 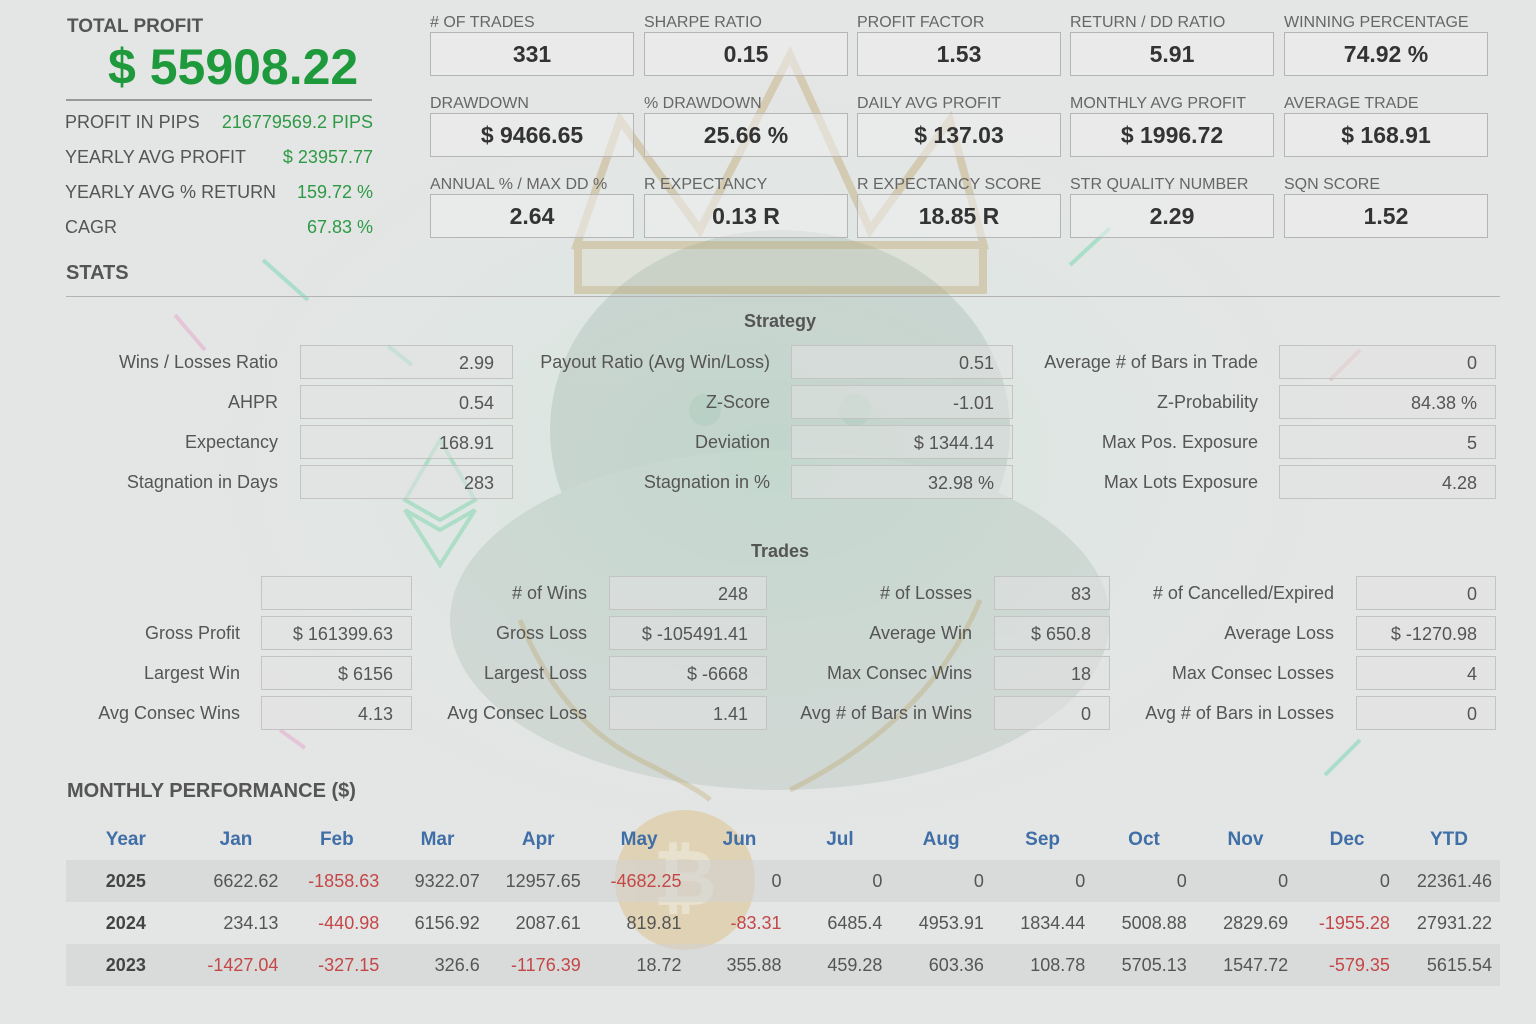 I want to click on stat-label: Z-Probability, so click(x=1207, y=402).